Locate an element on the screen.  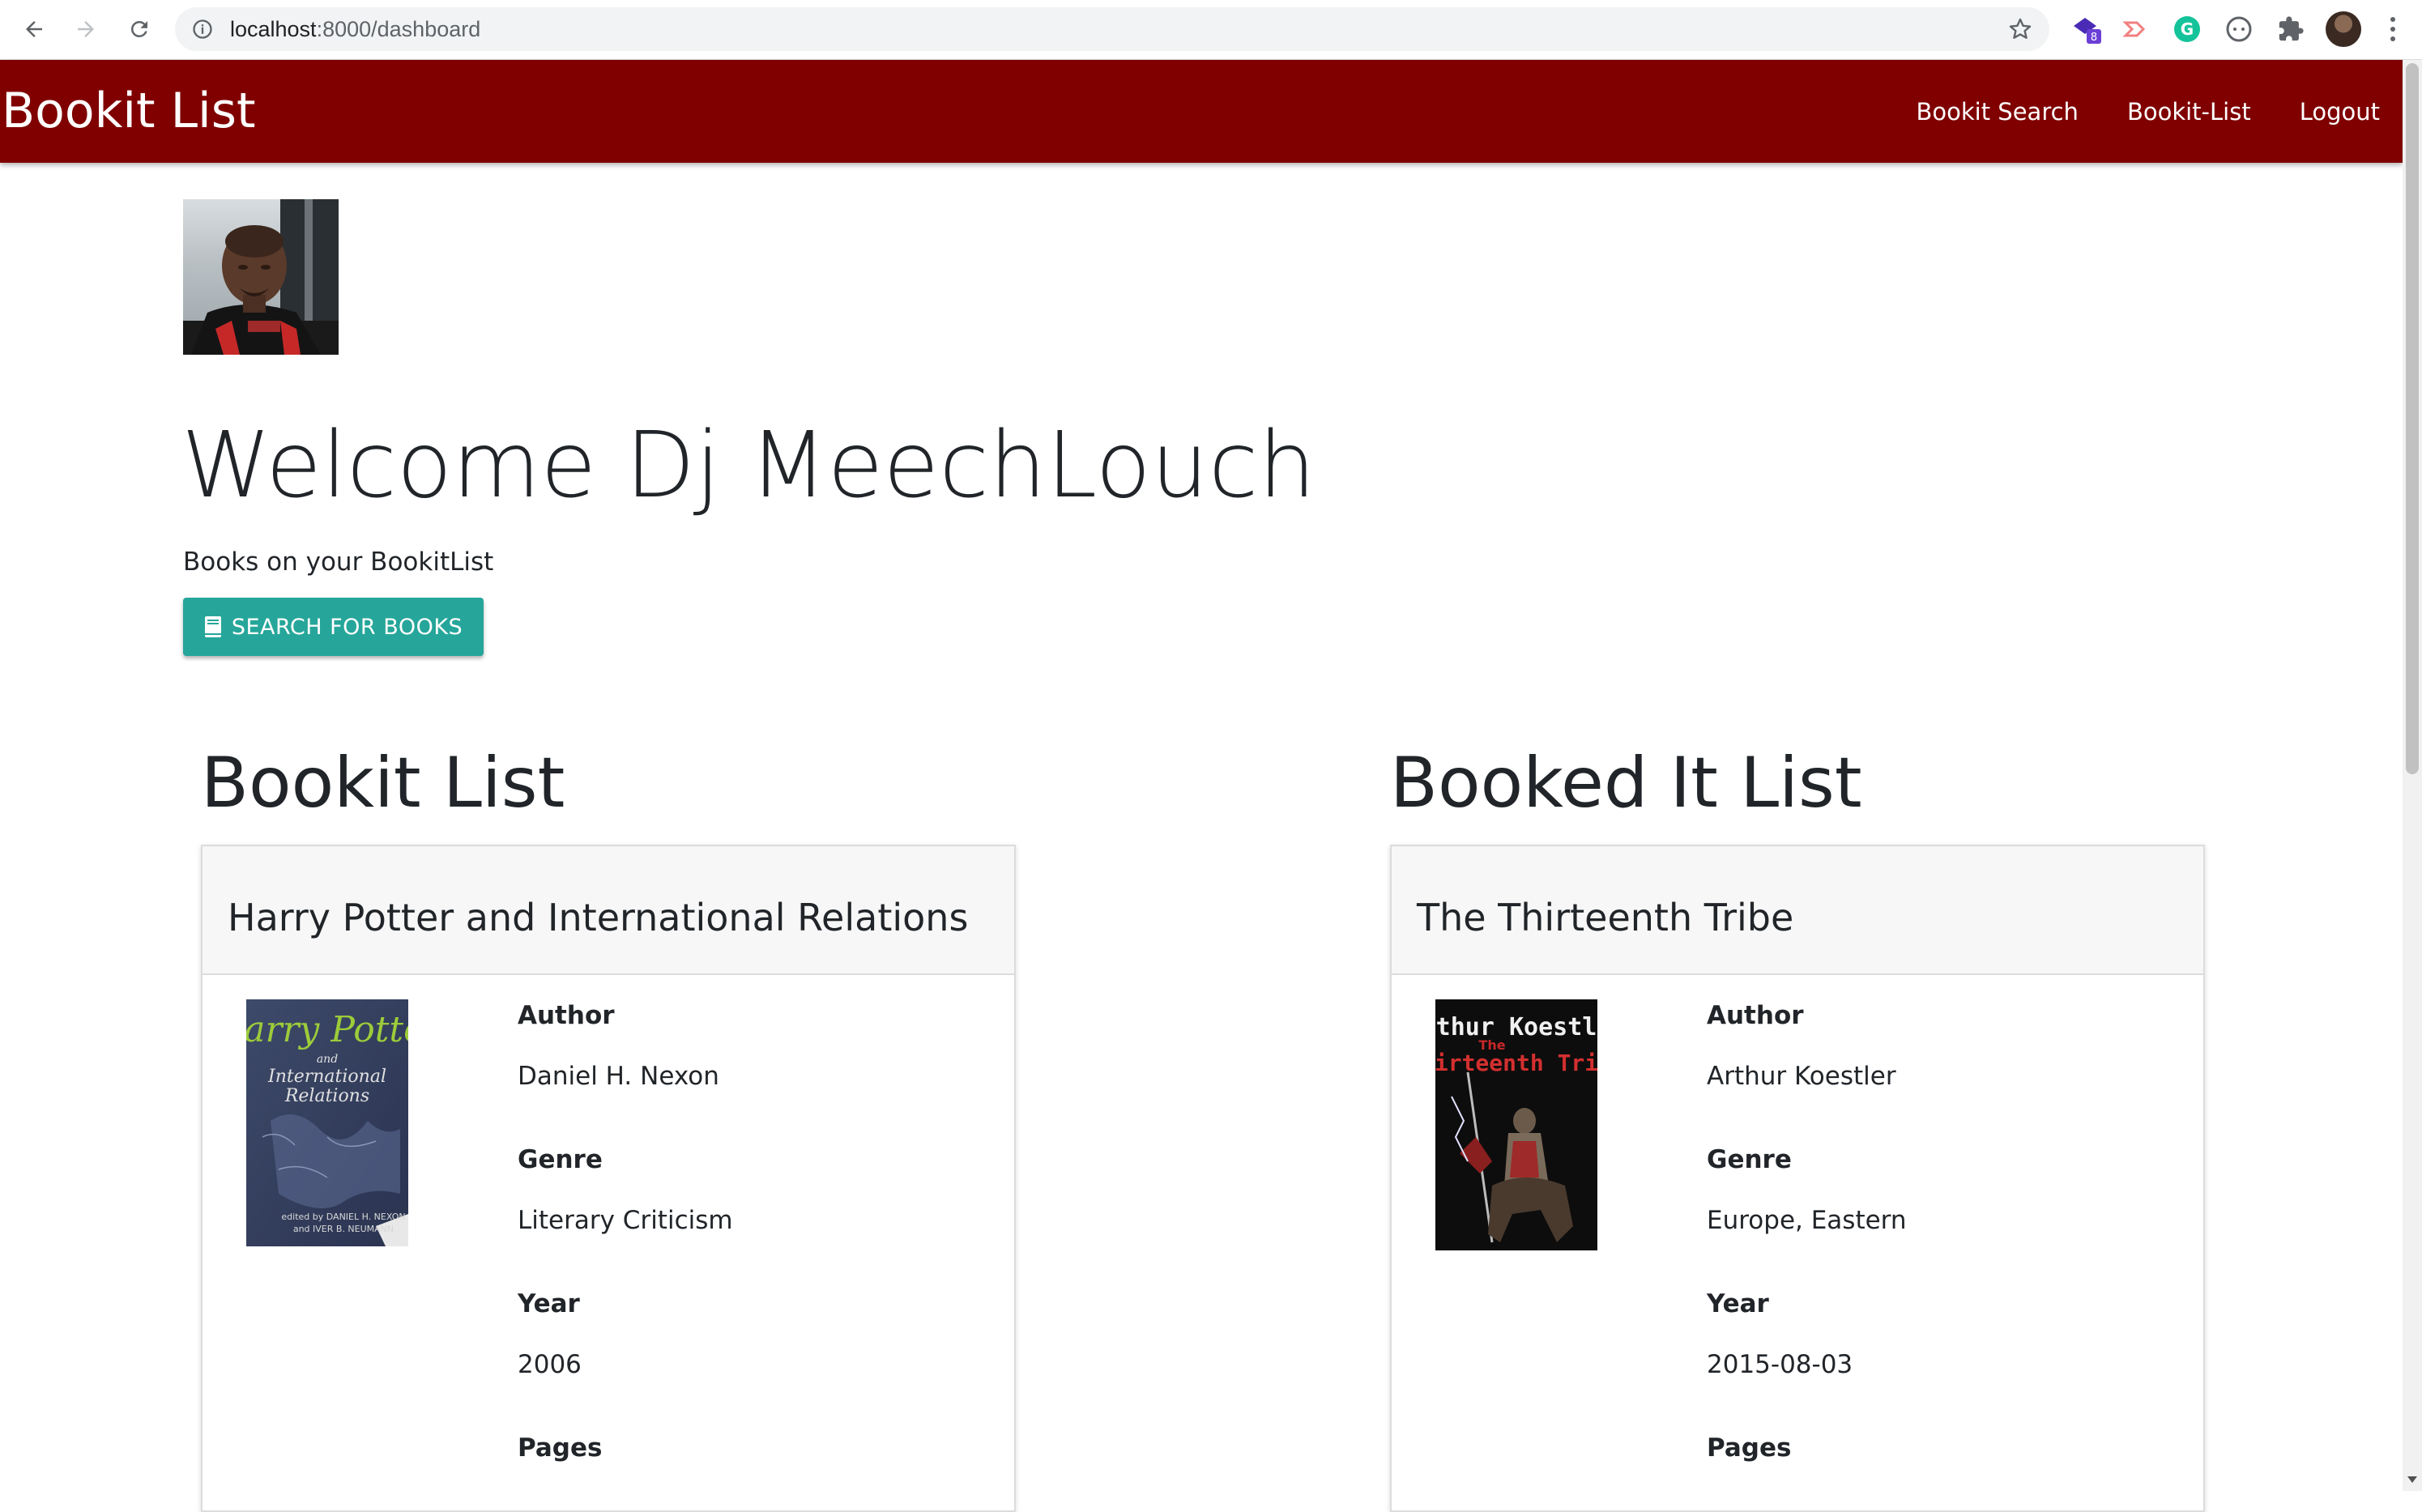
nav-link-bookit-list: Bookit-List is located at coordinates (2189, 112).